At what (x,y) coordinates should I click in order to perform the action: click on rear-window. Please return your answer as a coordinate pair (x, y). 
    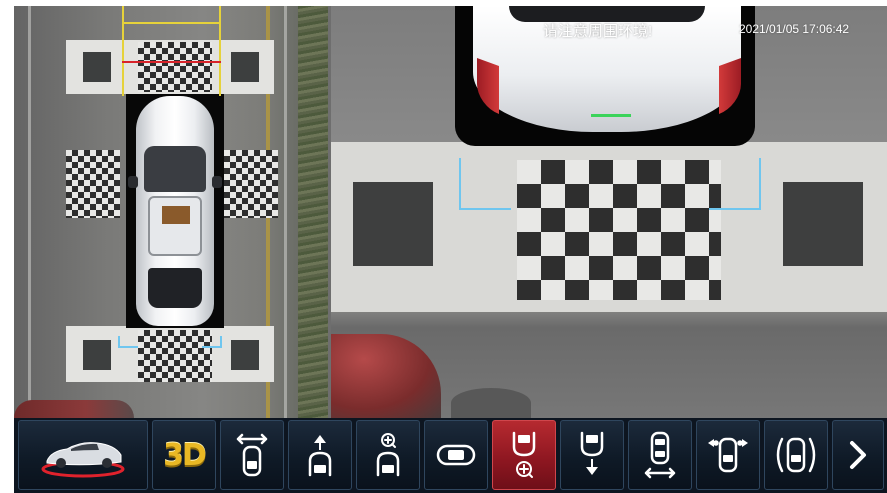
    Looking at the image, I should click on (175, 288).